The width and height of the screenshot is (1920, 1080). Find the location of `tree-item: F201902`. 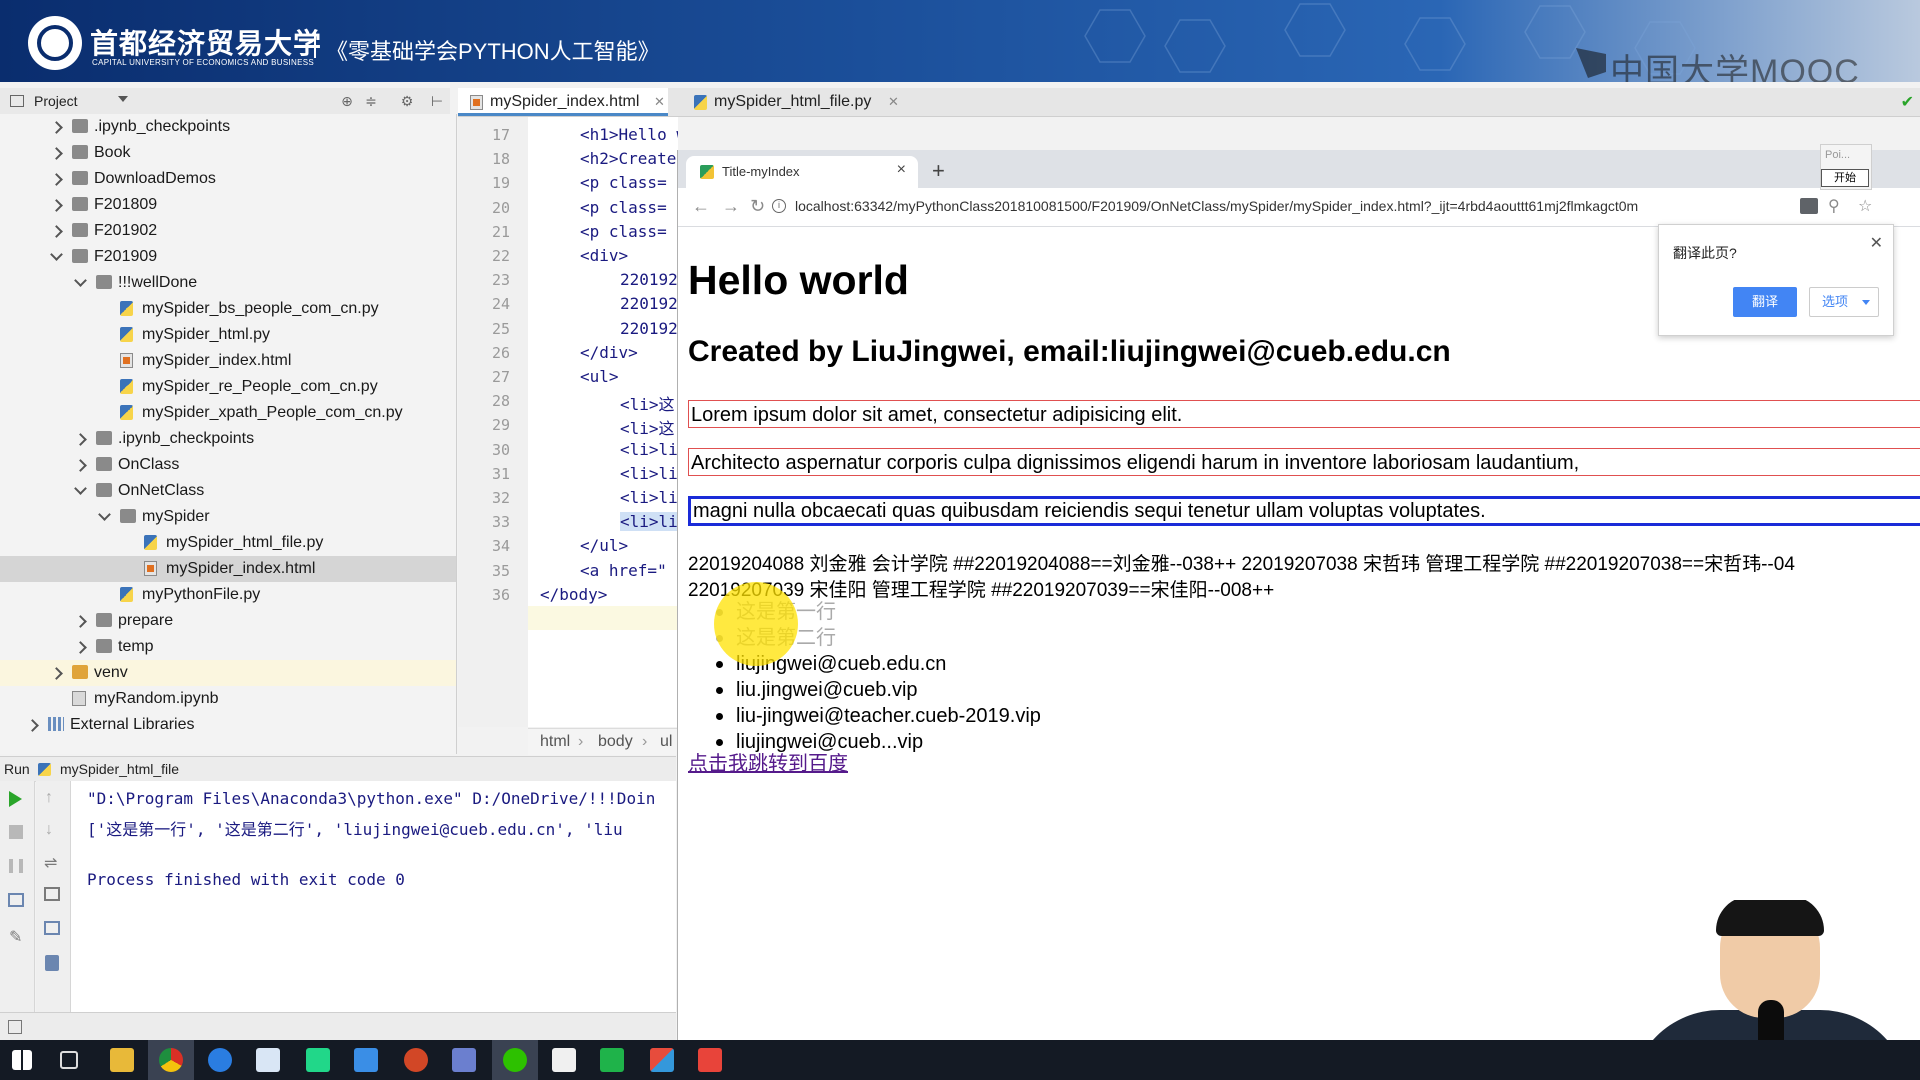

tree-item: F201902 is located at coordinates (228, 231).